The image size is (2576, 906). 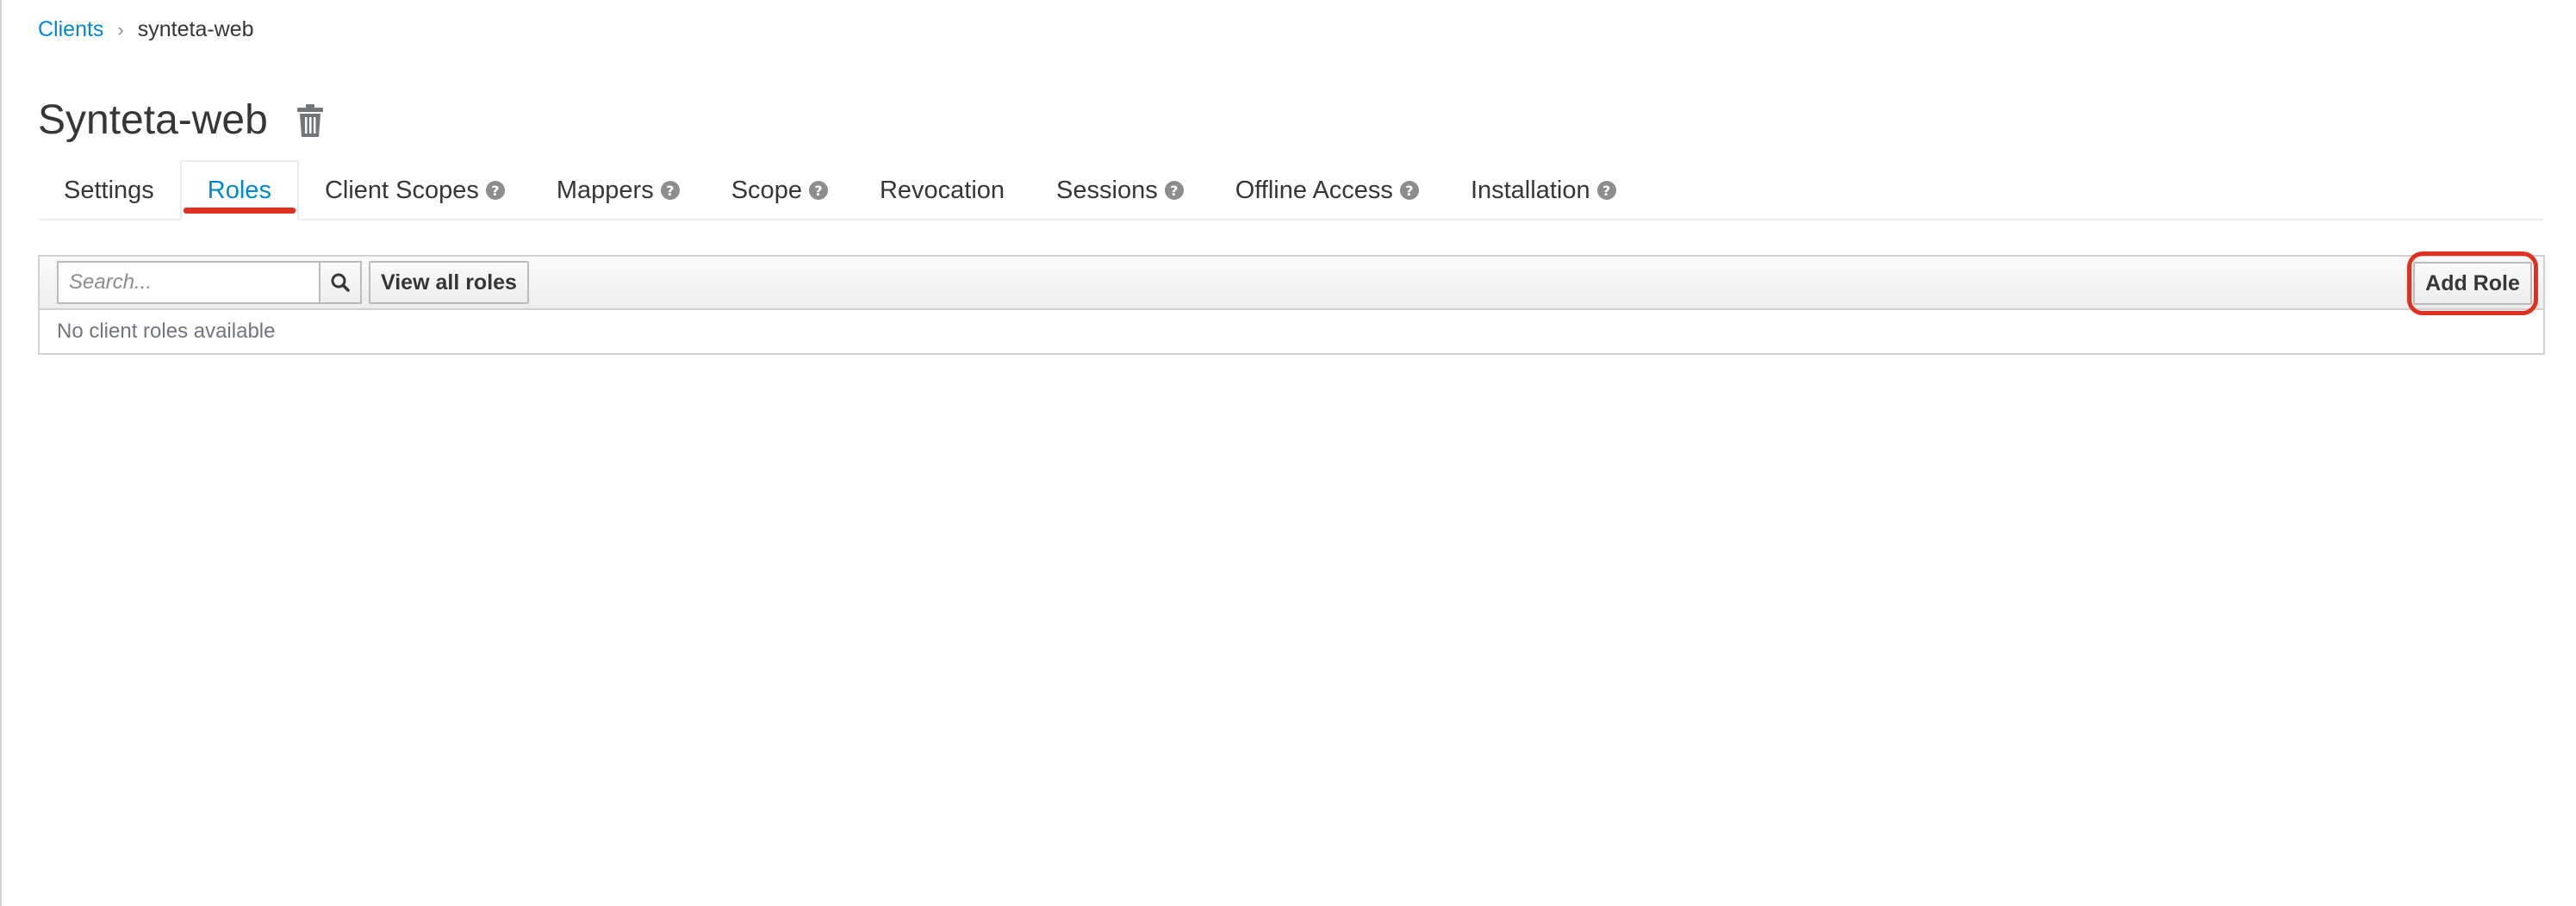 I want to click on title-row: Synteta-web, so click(x=181, y=120).